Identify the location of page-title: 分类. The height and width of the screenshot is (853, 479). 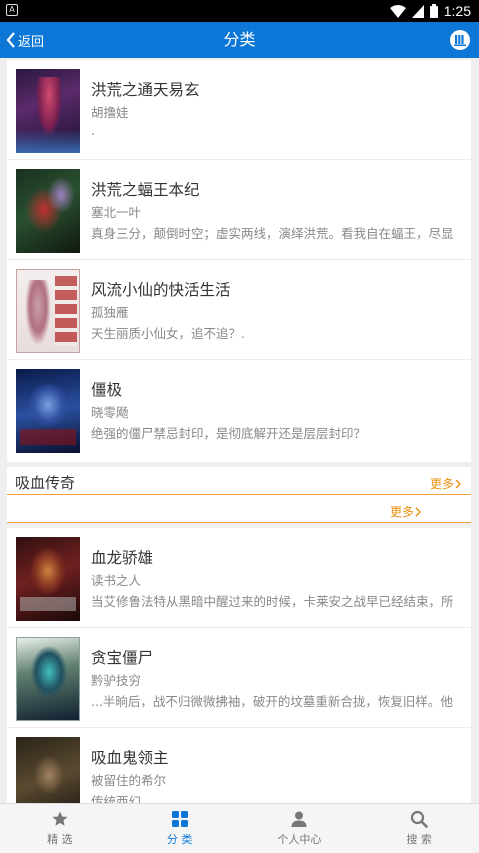
(239, 39).